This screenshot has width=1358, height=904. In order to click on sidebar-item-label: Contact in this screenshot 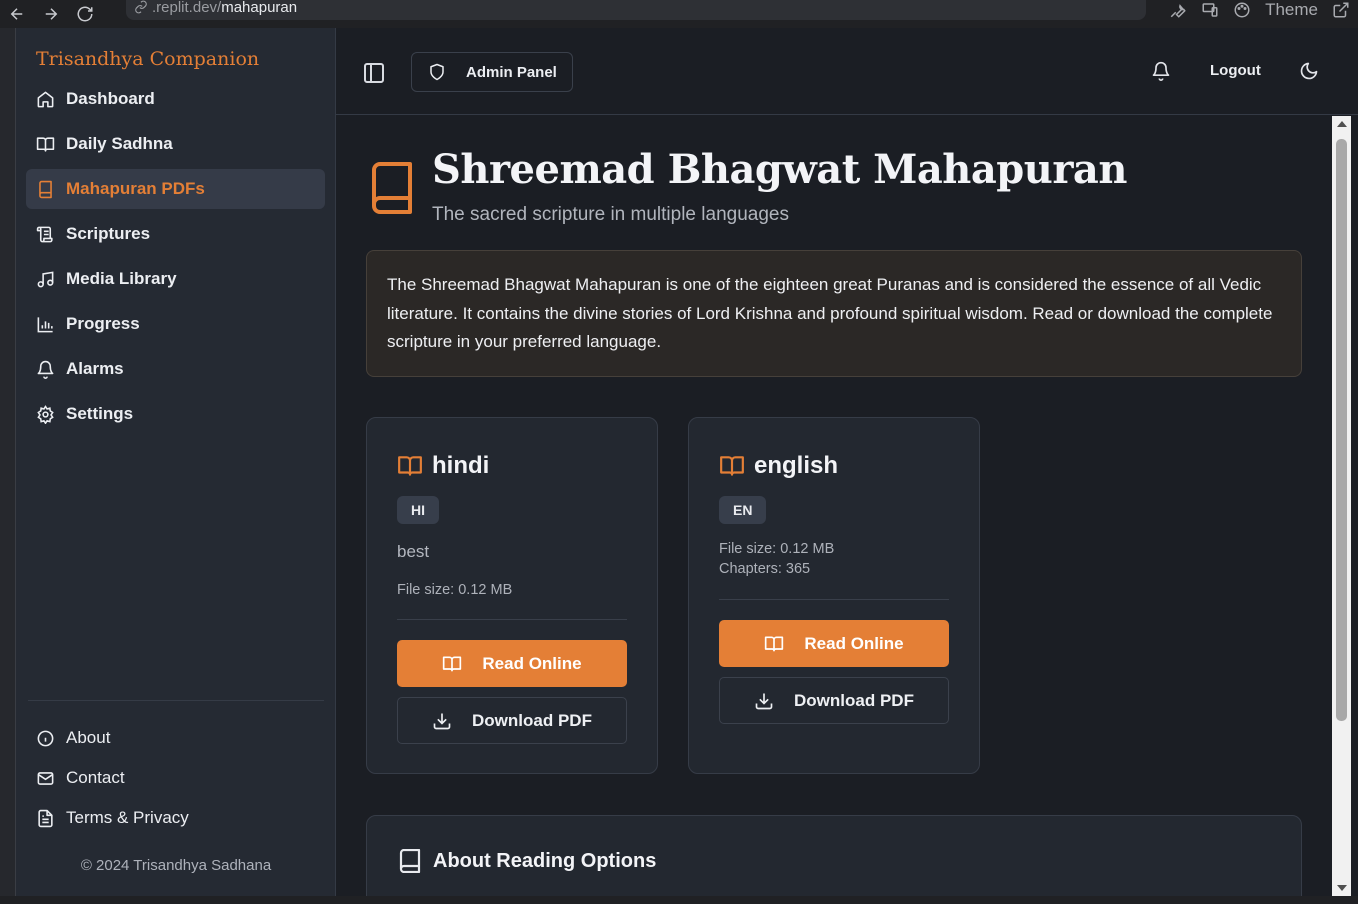, I will do `click(95, 777)`.